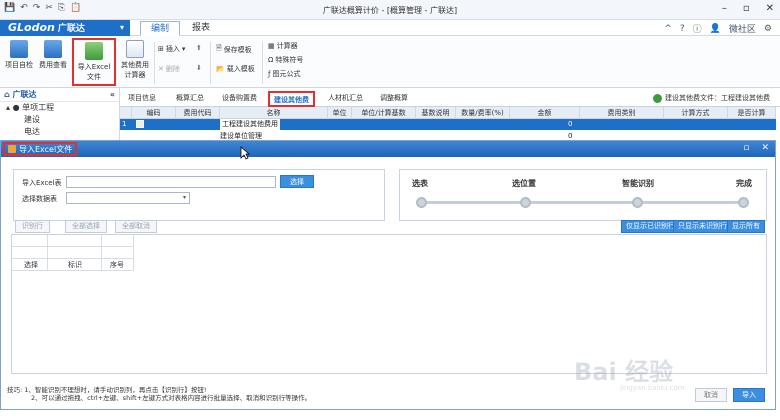  What do you see at coordinates (742, 28) in the screenshot?
I see `community-link: 微社区` at bounding box center [742, 28].